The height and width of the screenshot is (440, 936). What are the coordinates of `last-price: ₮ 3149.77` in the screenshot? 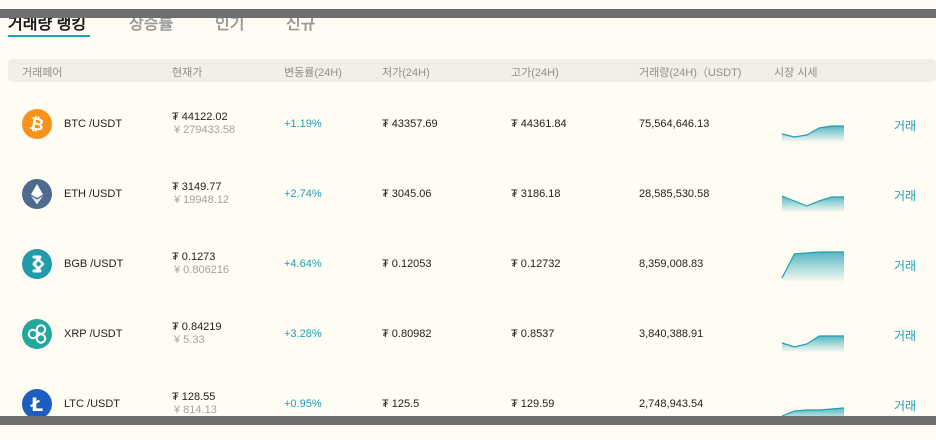 It's located at (197, 187).